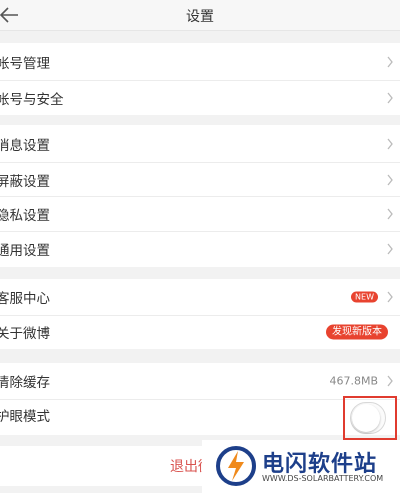 The width and height of the screenshot is (400, 493). What do you see at coordinates (25, 417) in the screenshot?
I see `row-label: 护眼模式` at bounding box center [25, 417].